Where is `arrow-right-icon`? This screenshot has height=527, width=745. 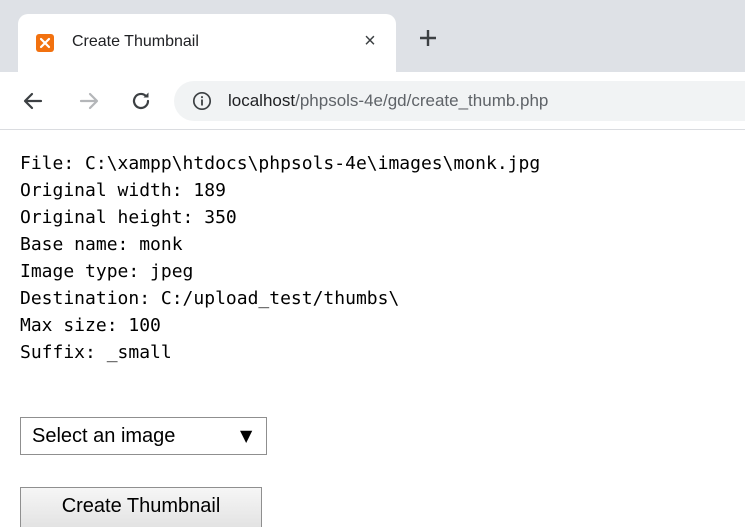
arrow-right-icon is located at coordinates (89, 101).